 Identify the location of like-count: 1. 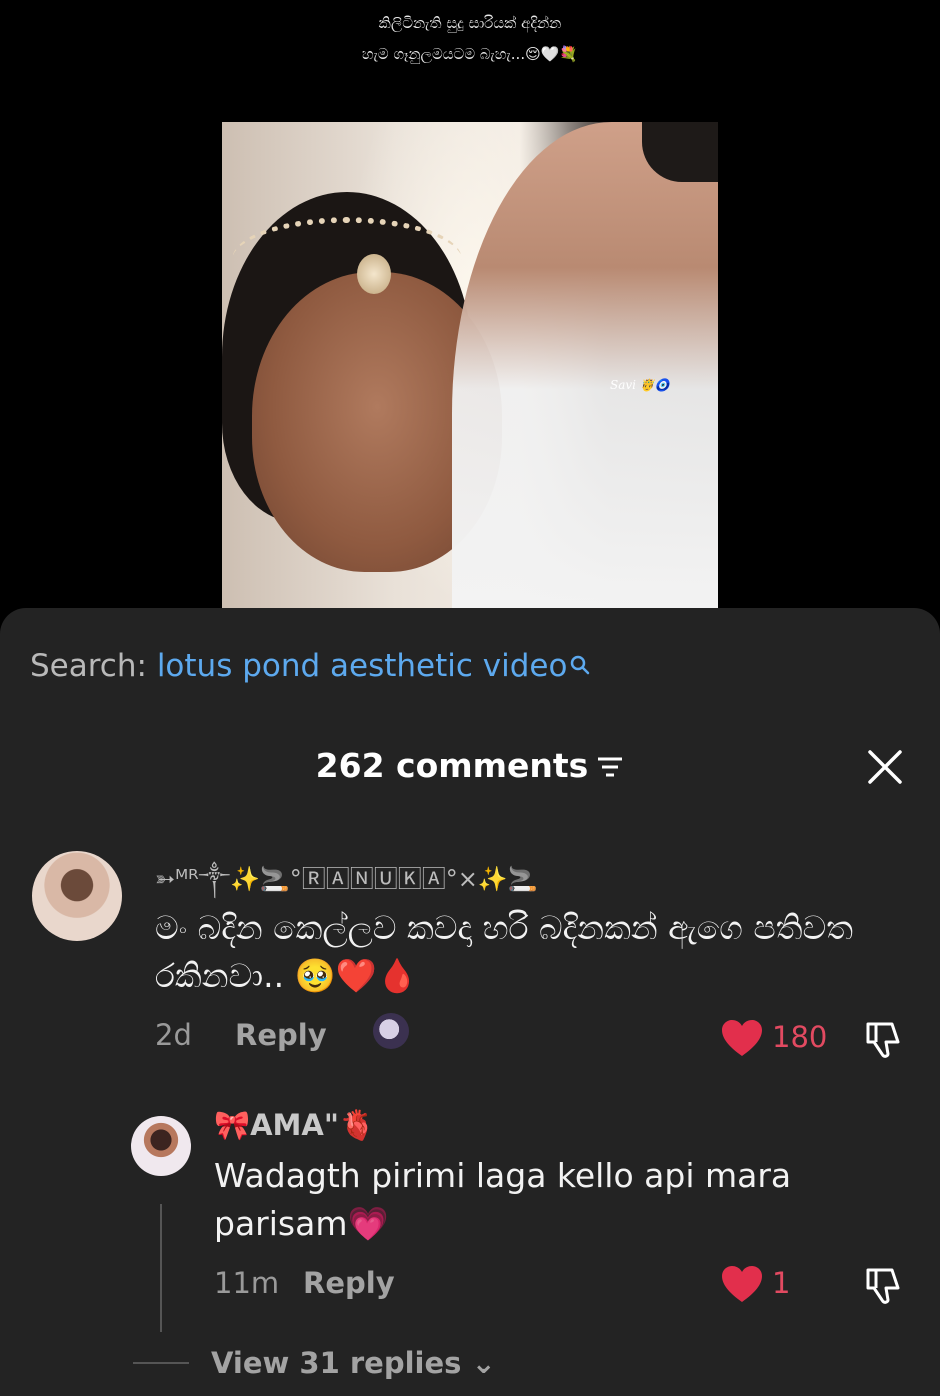
(781, 1283).